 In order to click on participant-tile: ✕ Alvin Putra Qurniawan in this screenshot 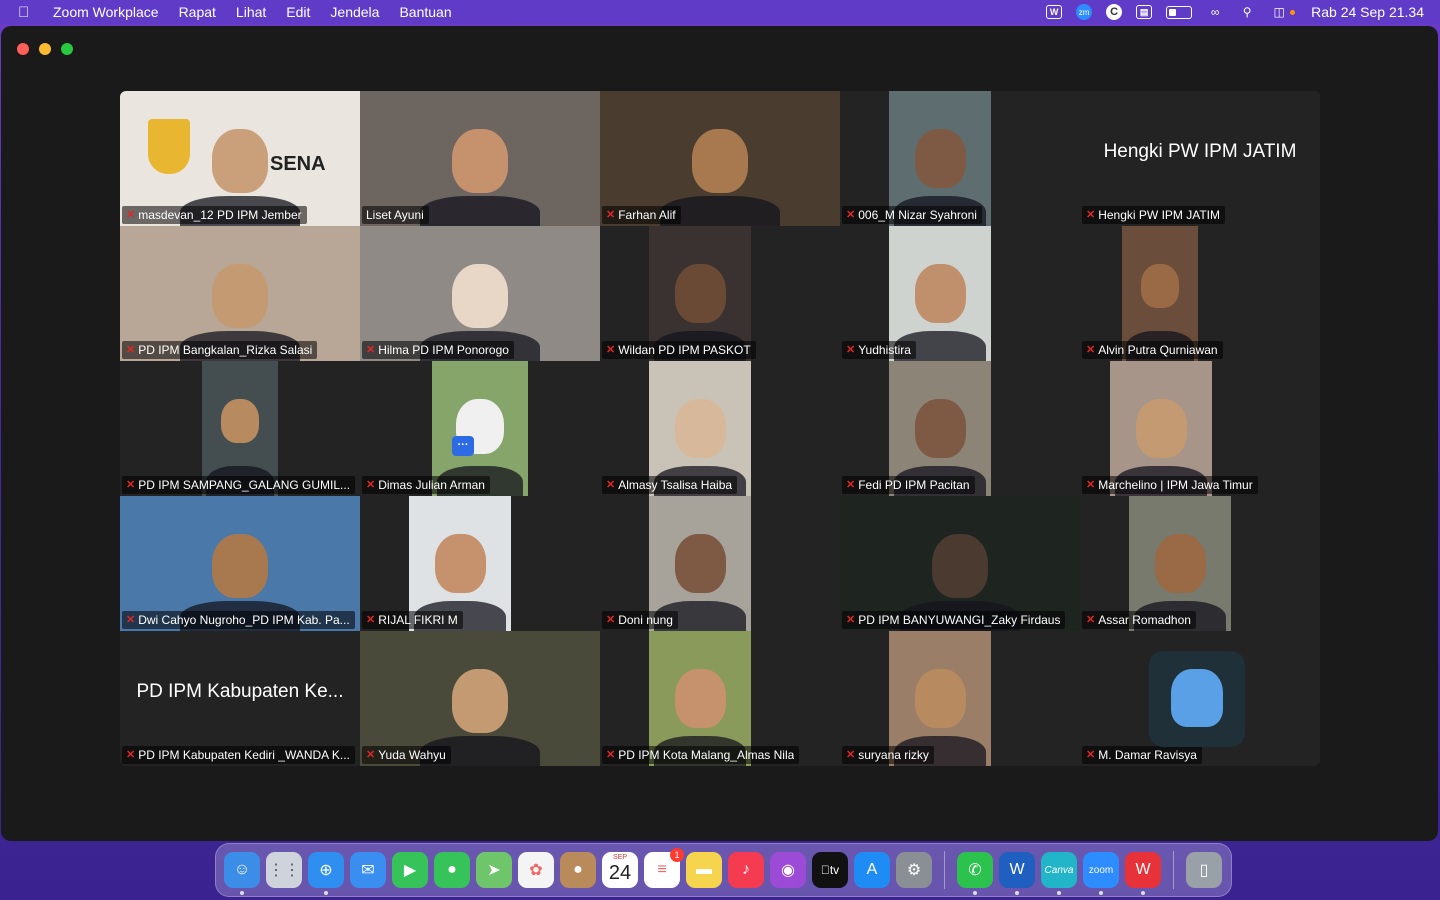, I will do `click(1200, 293)`.